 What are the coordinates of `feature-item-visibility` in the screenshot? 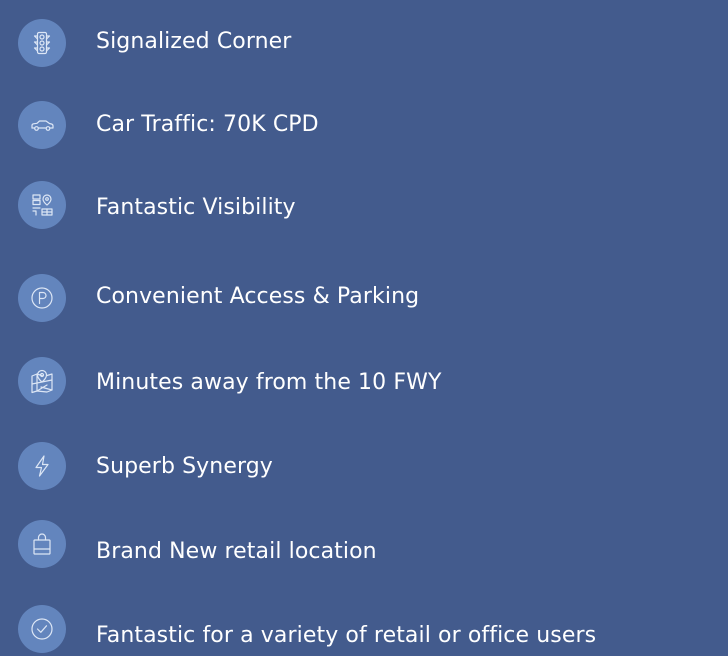 It's located at (42, 205).